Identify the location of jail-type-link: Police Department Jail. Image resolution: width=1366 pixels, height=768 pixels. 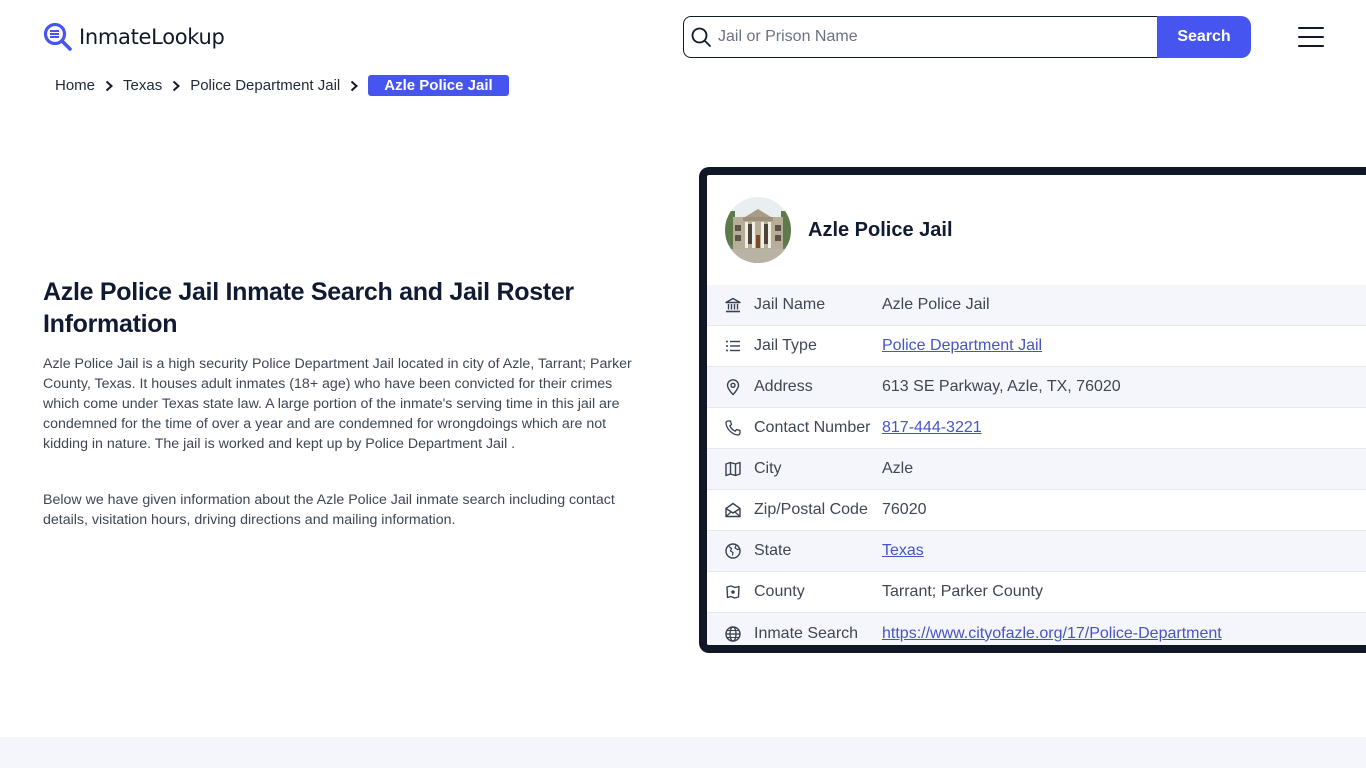
(962, 346).